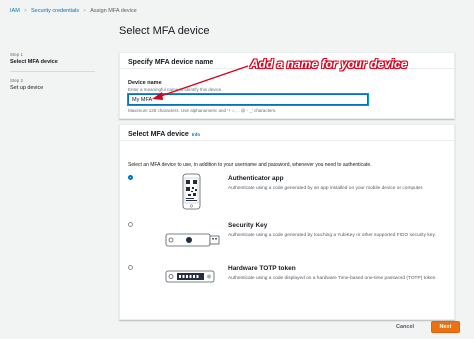  What do you see at coordinates (405, 327) in the screenshot?
I see `cancel-button: Cancel` at bounding box center [405, 327].